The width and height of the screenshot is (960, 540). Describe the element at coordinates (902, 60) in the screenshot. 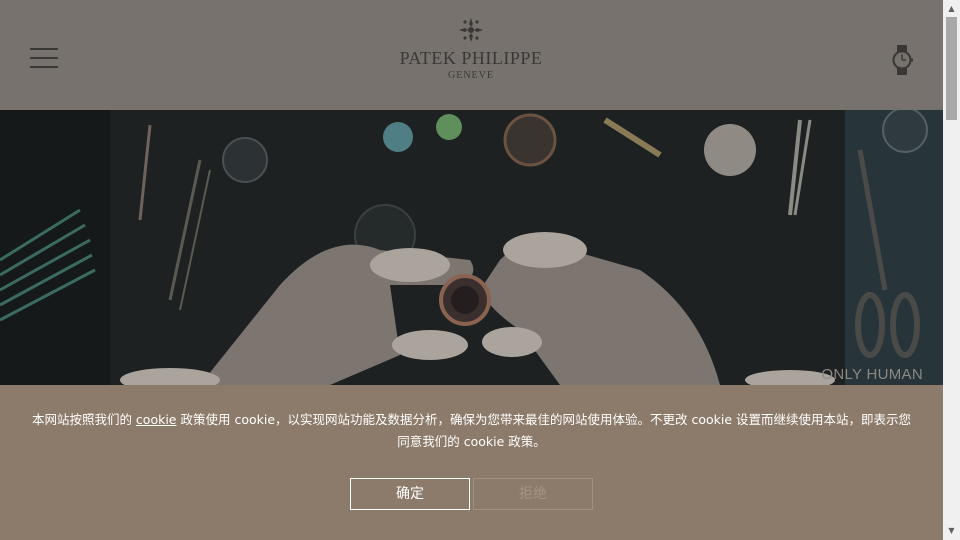

I see `watch-icon` at that location.